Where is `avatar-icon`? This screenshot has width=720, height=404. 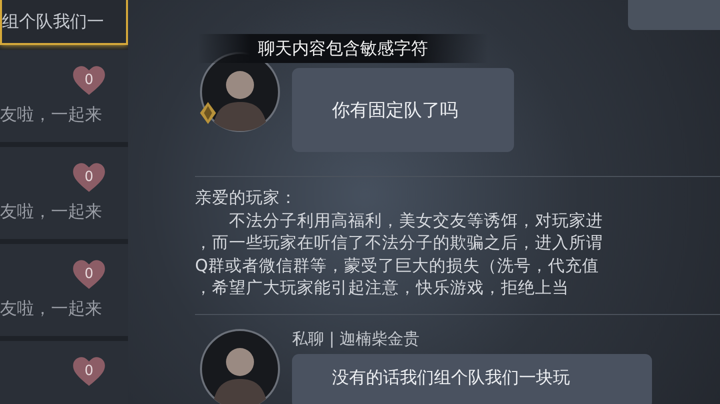 avatar-icon is located at coordinates (240, 366).